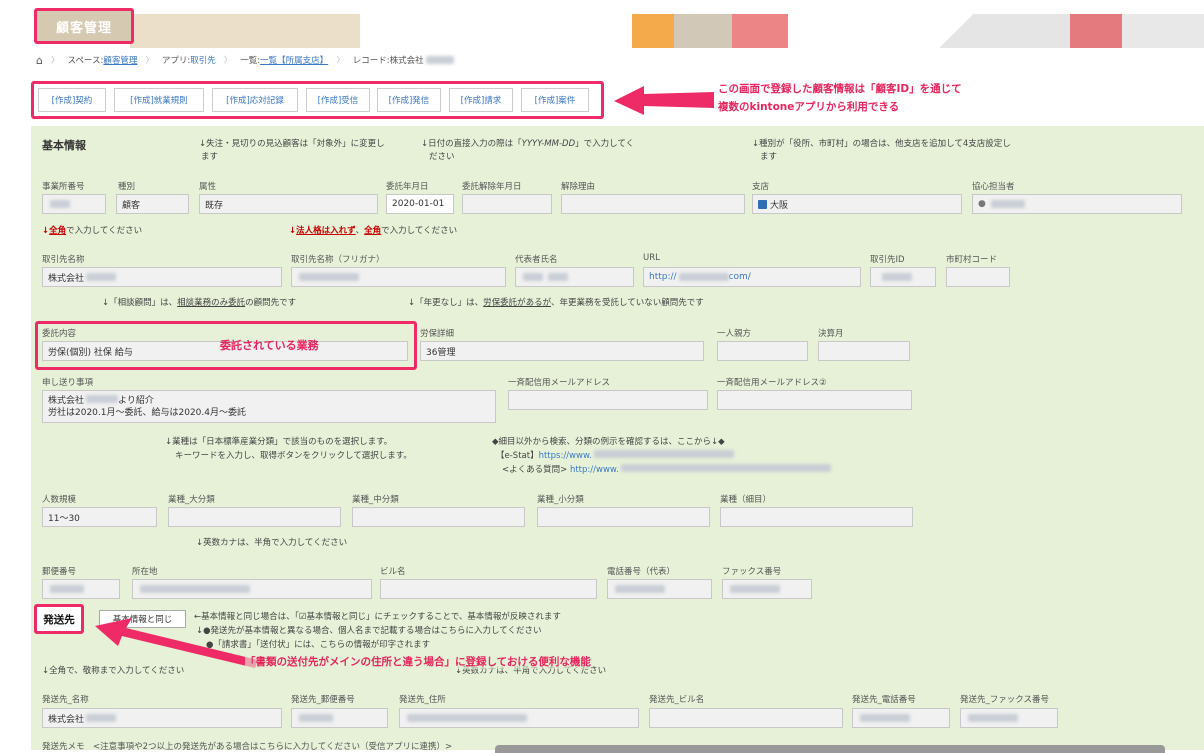  What do you see at coordinates (176, 61) in the screenshot?
I see `breadcrumb-app-prefix: アプリ:` at bounding box center [176, 61].